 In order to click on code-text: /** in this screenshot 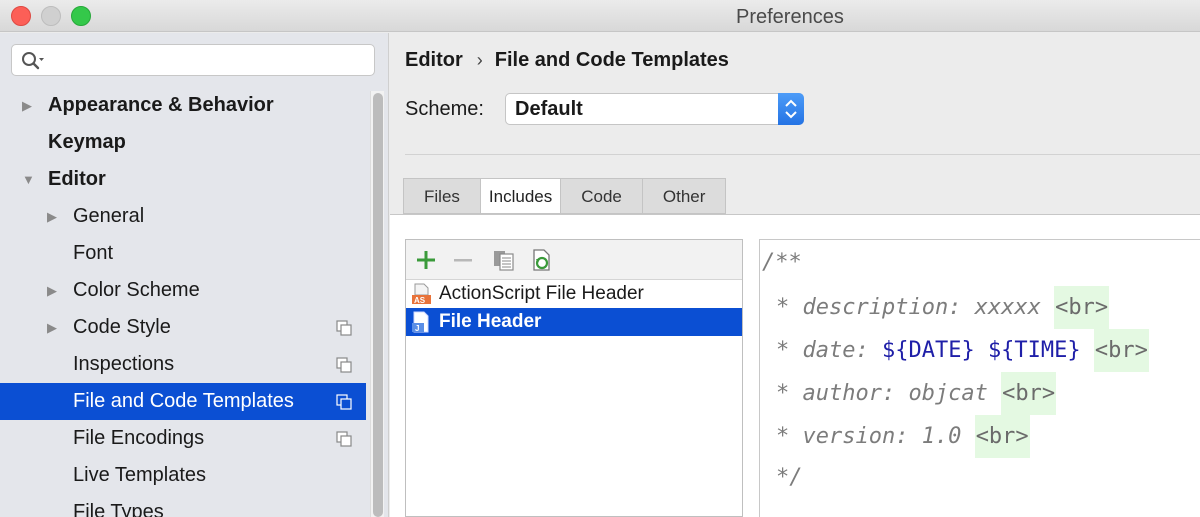, I will do `click(782, 262)`.